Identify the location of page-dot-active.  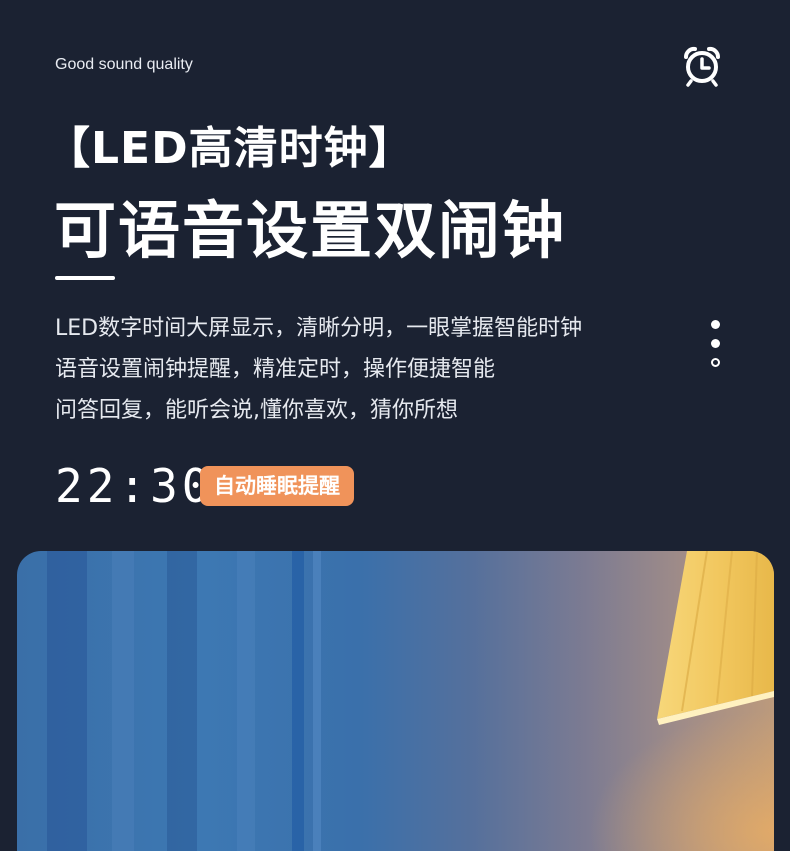
(715, 324).